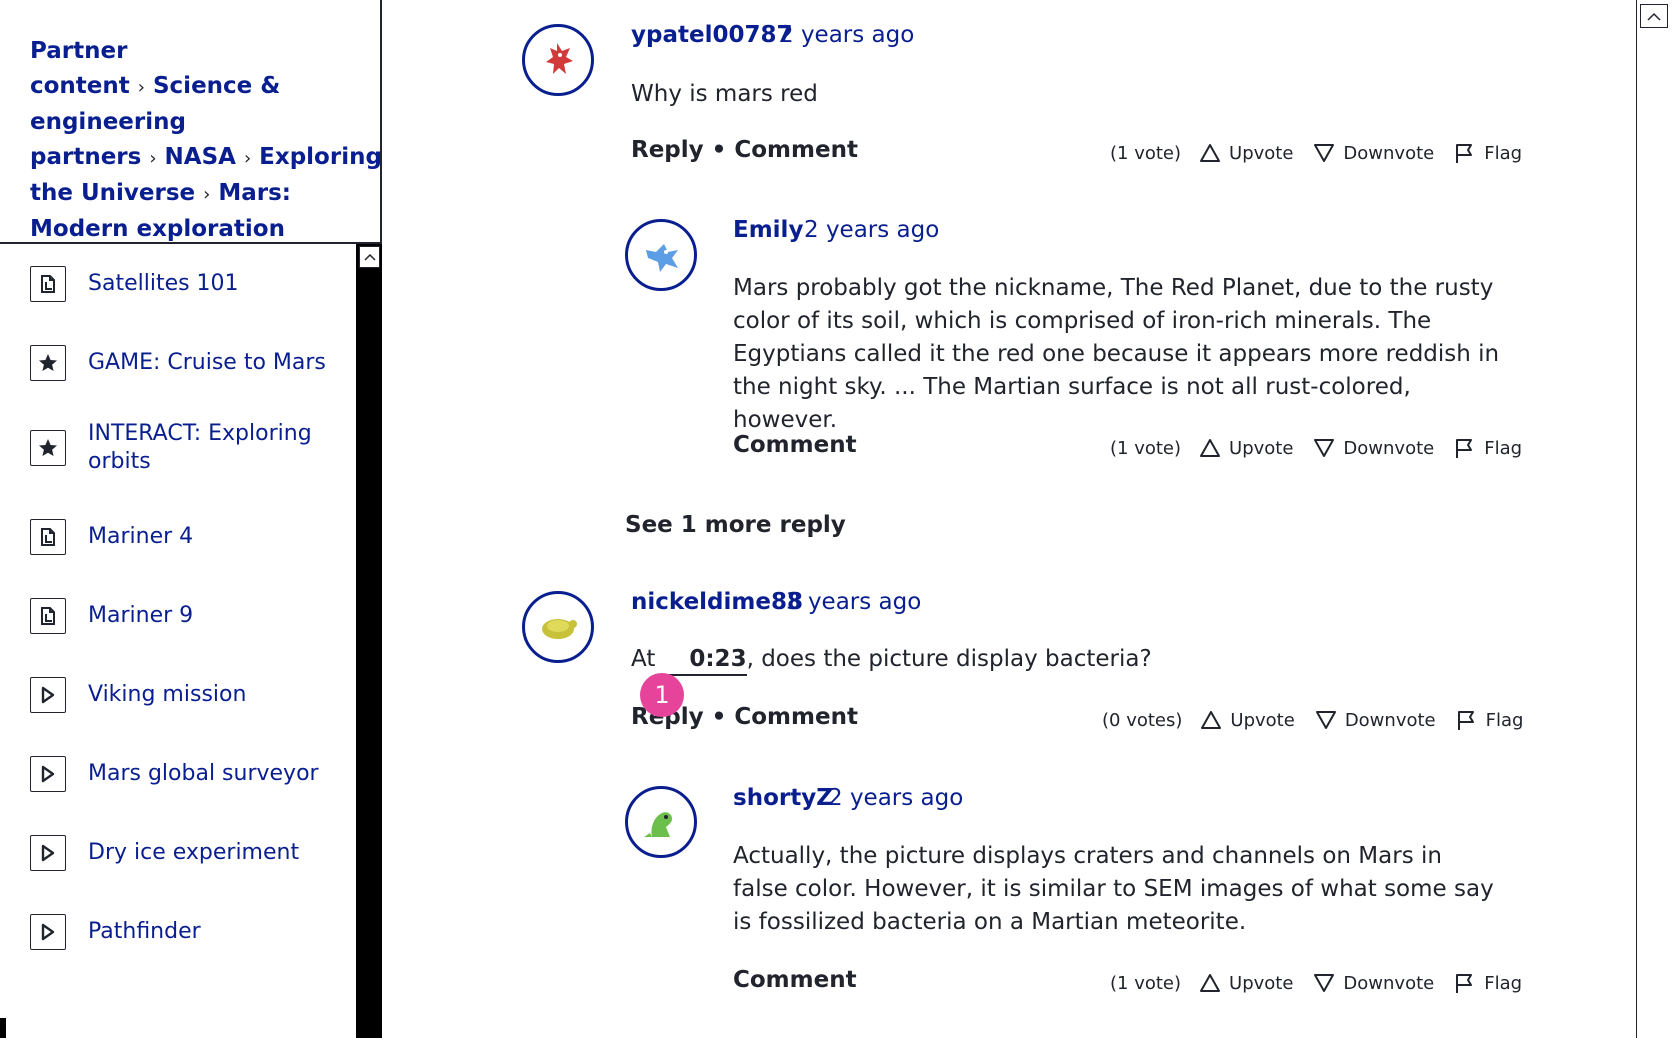  Describe the element at coordinates (167, 694) in the screenshot. I see `sidebar-item-label: Viking mission` at that location.